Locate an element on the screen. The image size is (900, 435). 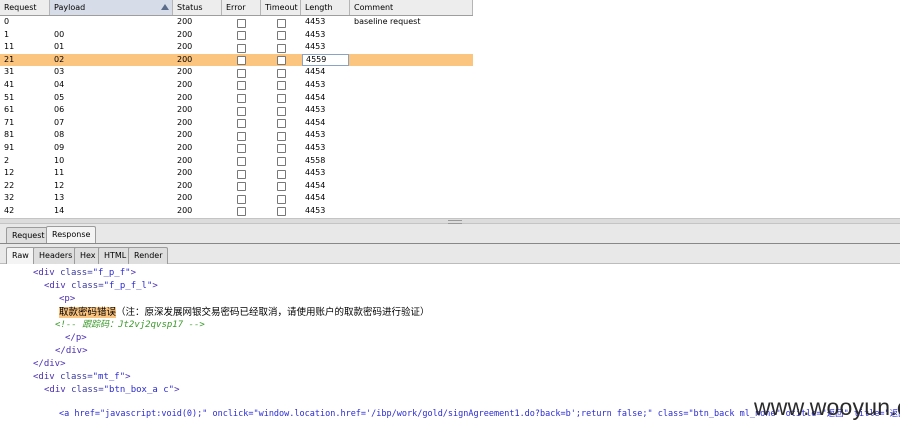
cell-request: 71 is located at coordinates (9, 122).